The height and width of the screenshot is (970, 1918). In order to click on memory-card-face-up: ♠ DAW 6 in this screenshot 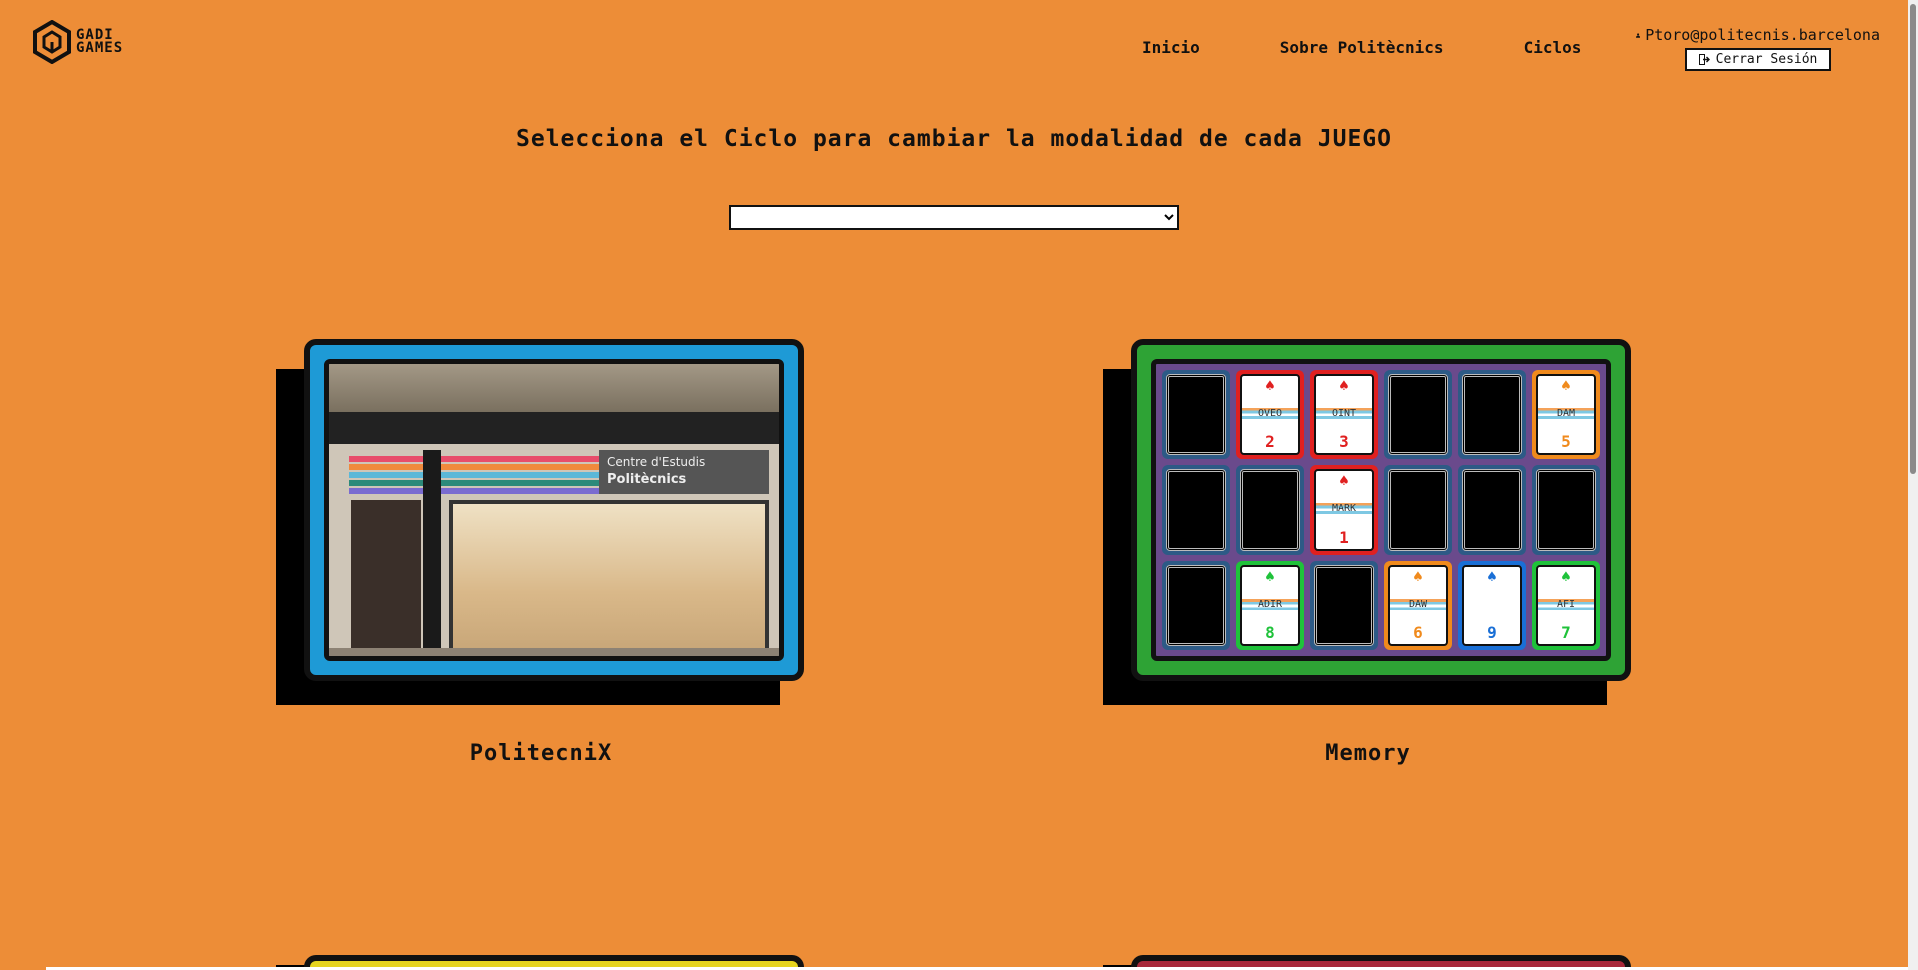, I will do `click(1418, 605)`.